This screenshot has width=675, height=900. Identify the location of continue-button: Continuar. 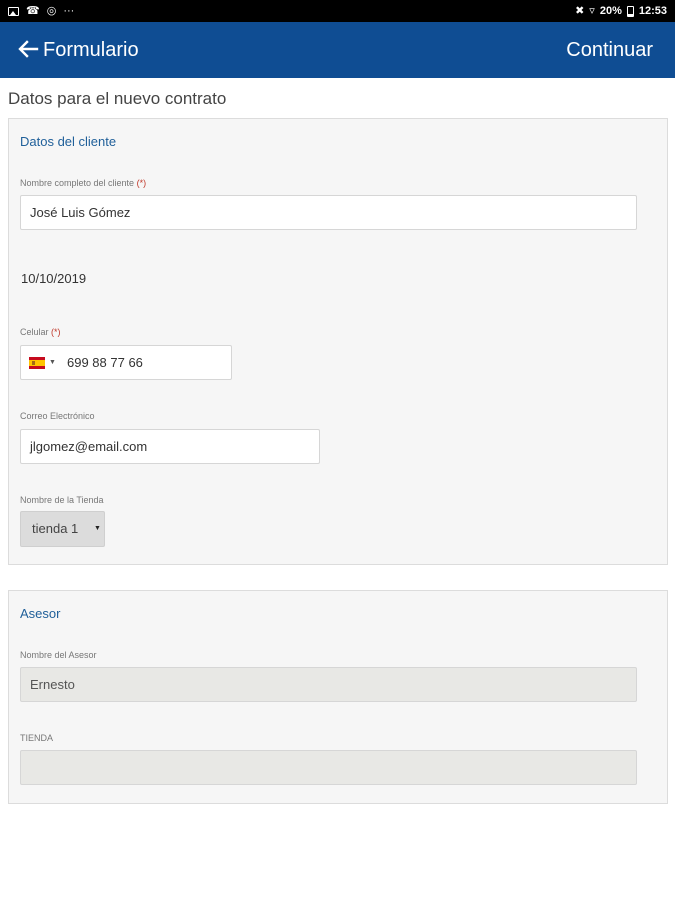
(609, 50).